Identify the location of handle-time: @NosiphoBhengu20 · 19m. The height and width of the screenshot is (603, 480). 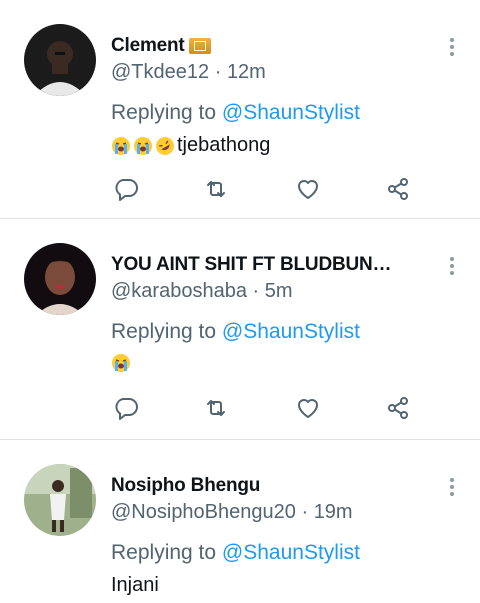
(232, 512).